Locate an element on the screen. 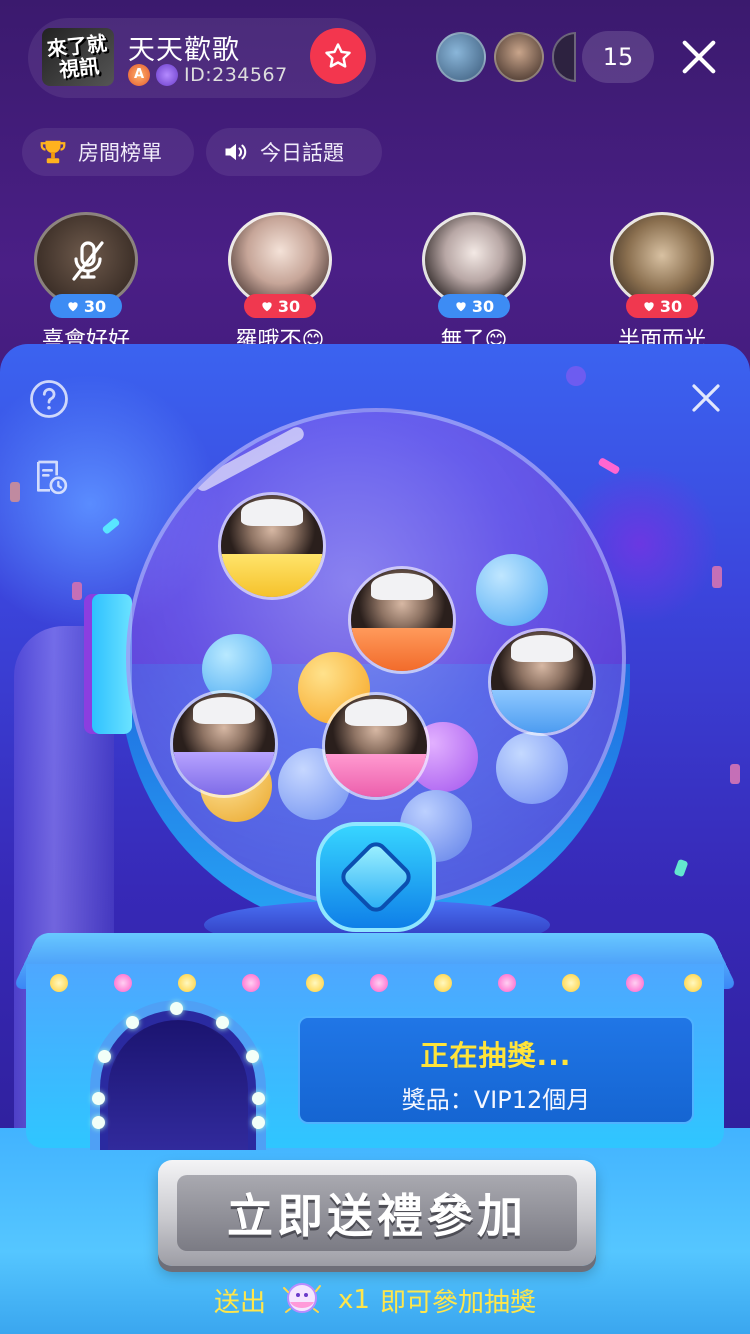 The image size is (750, 1334). draw-status-screen: 正在抽獎... 獎品：VIP12個月 is located at coordinates (496, 1070).